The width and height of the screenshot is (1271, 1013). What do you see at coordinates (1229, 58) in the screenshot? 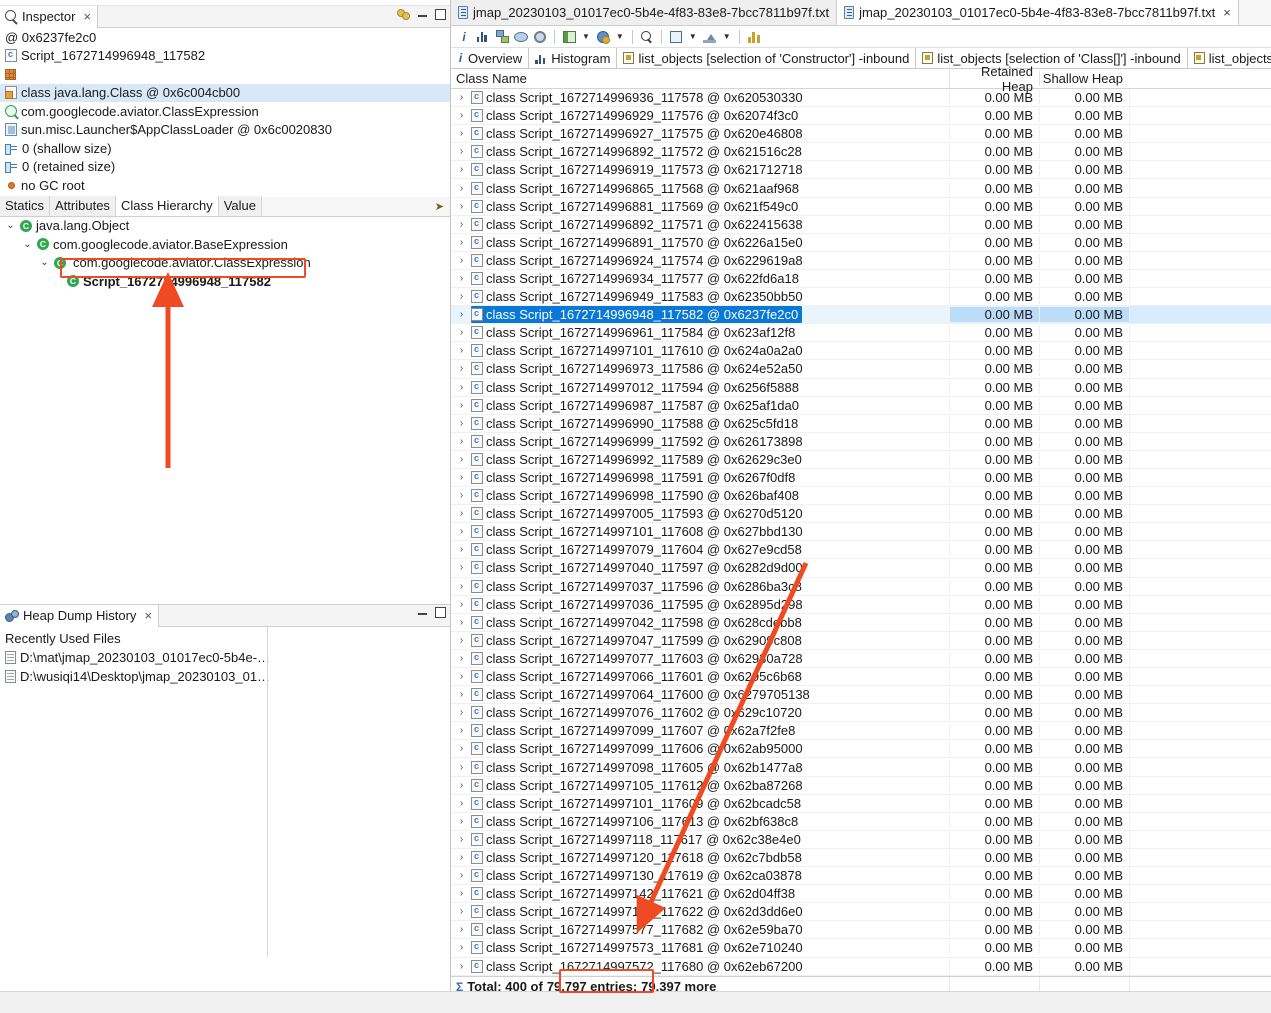
I see `tab-list-objects-truncated: list_objects [se` at bounding box center [1229, 58].